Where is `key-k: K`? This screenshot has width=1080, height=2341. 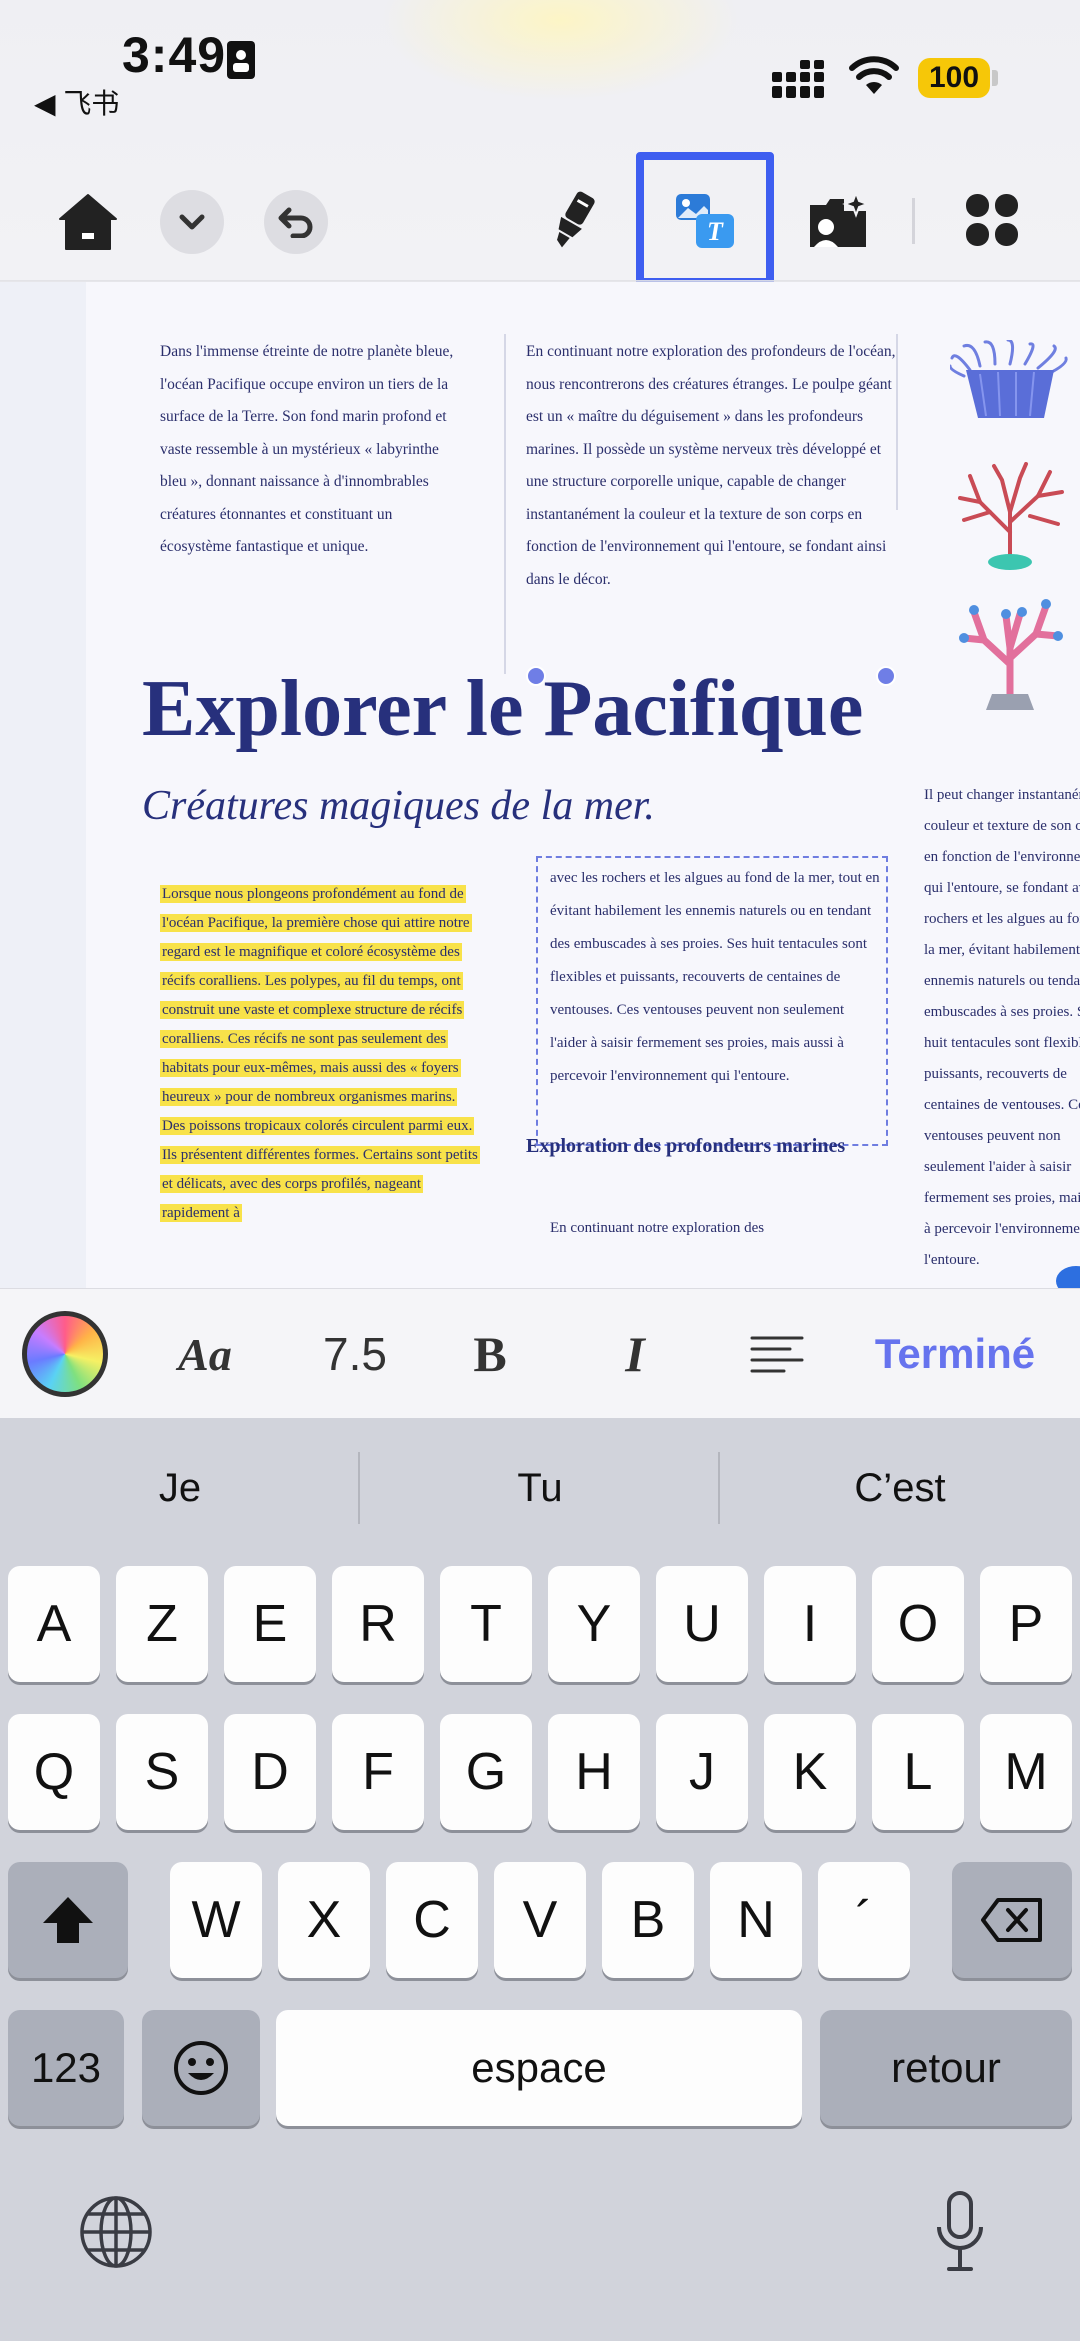 key-k: K is located at coordinates (810, 1772).